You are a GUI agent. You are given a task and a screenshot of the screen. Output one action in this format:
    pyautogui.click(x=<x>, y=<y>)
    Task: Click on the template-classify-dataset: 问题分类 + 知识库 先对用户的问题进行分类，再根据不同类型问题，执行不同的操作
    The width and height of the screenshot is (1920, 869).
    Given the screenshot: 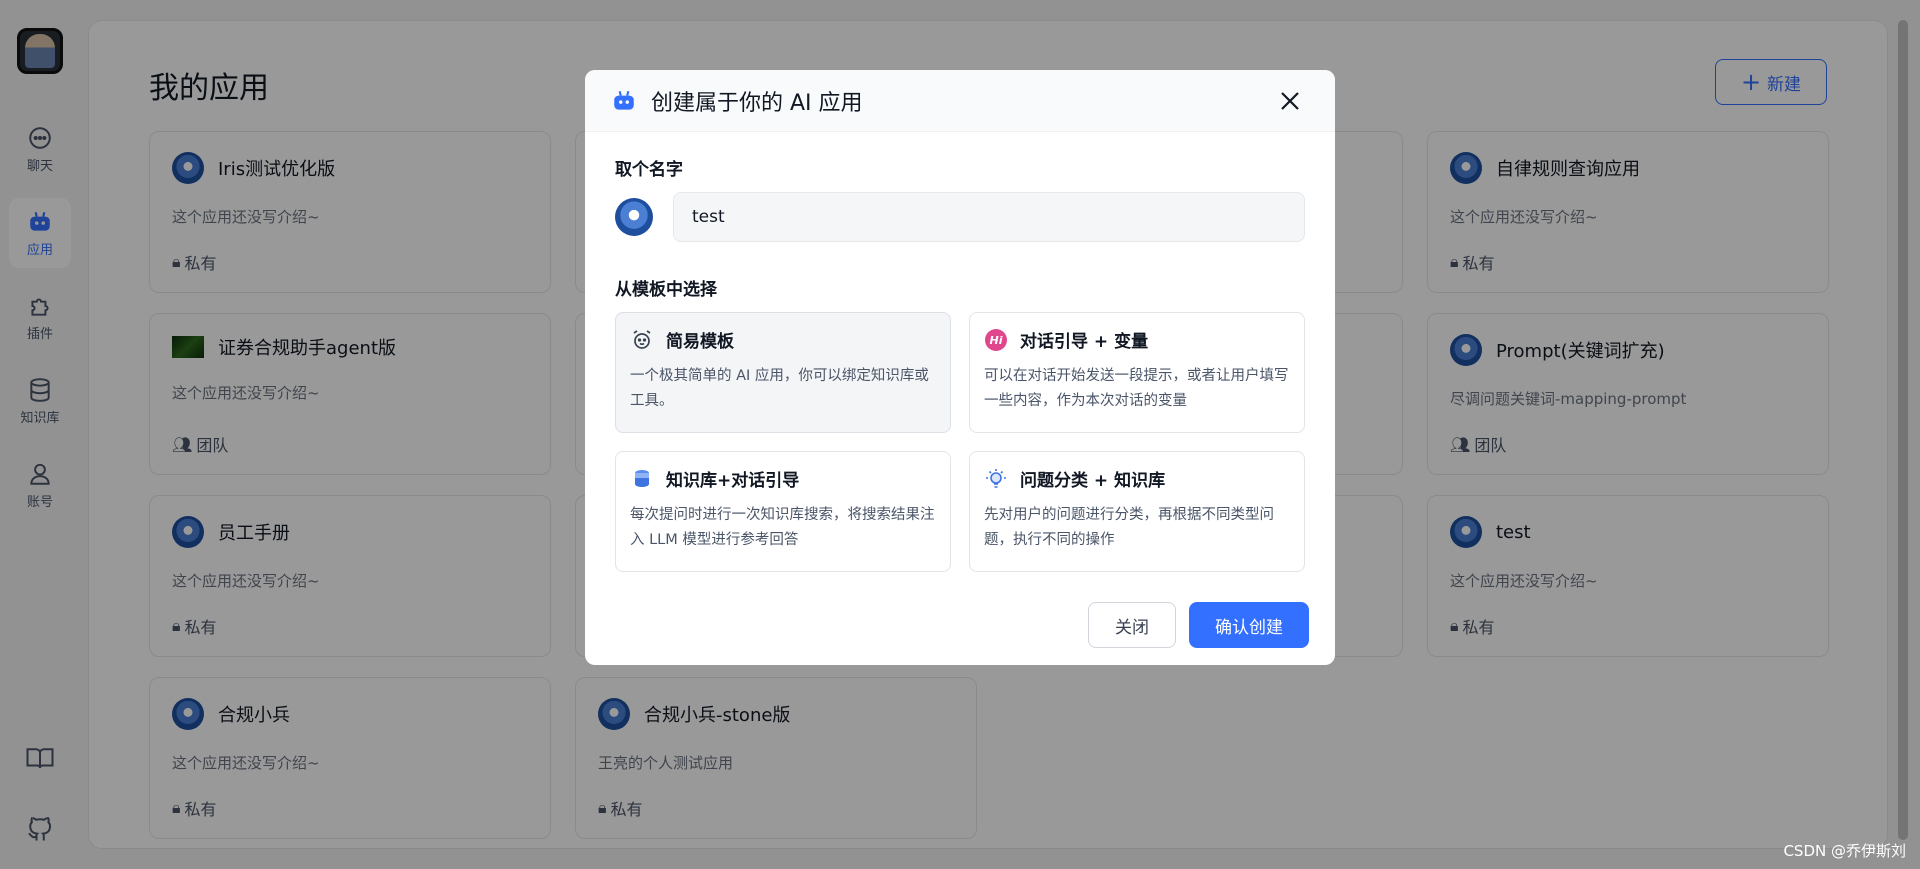 What is the action you would take?
    pyautogui.click(x=1137, y=511)
    